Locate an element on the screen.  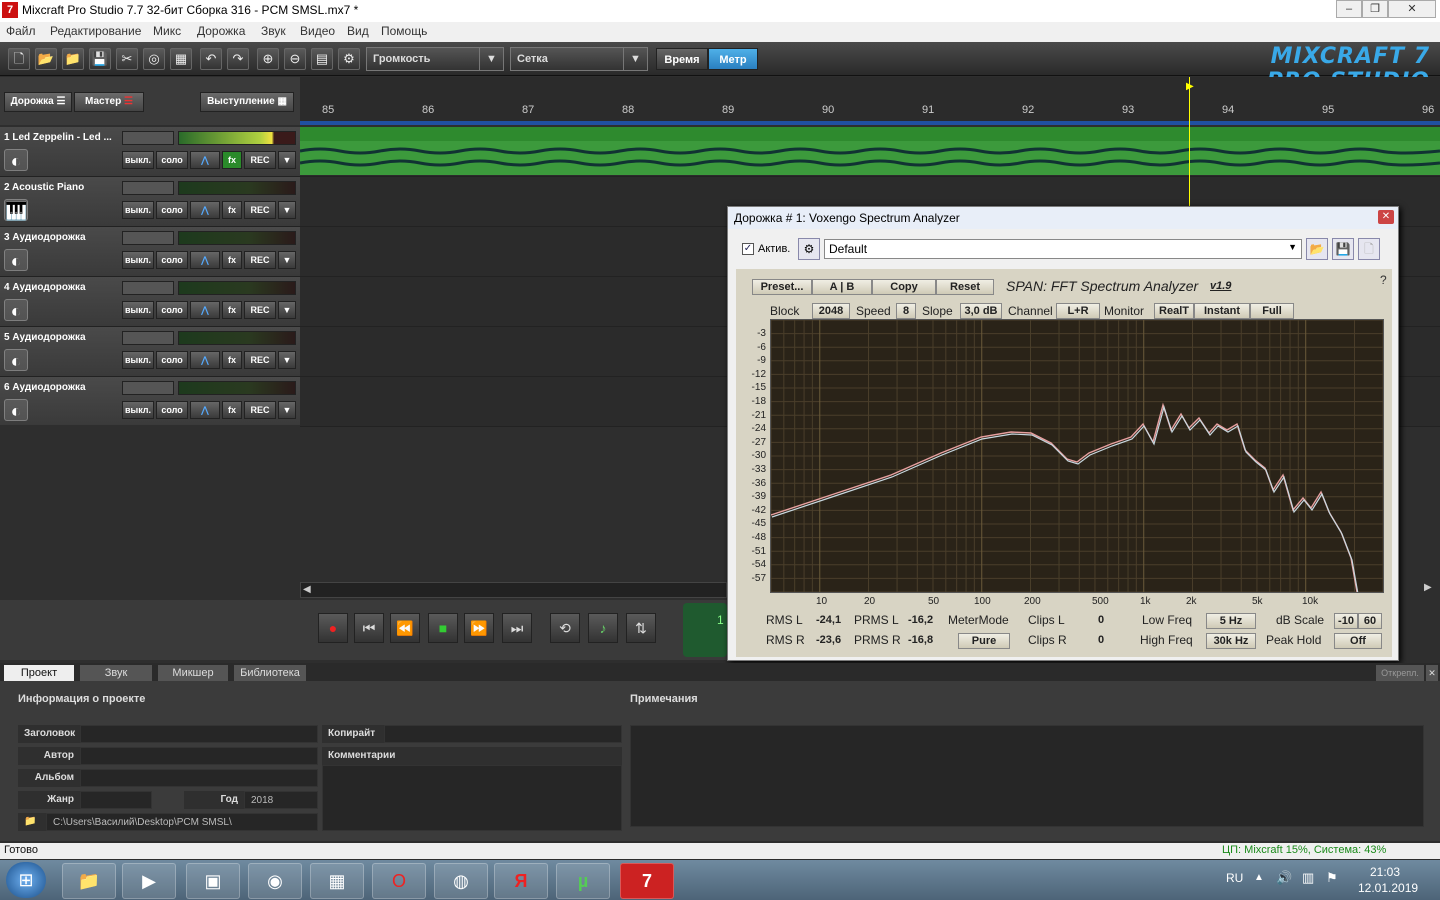
media-player-icon: ▶ is located at coordinates (149, 881).